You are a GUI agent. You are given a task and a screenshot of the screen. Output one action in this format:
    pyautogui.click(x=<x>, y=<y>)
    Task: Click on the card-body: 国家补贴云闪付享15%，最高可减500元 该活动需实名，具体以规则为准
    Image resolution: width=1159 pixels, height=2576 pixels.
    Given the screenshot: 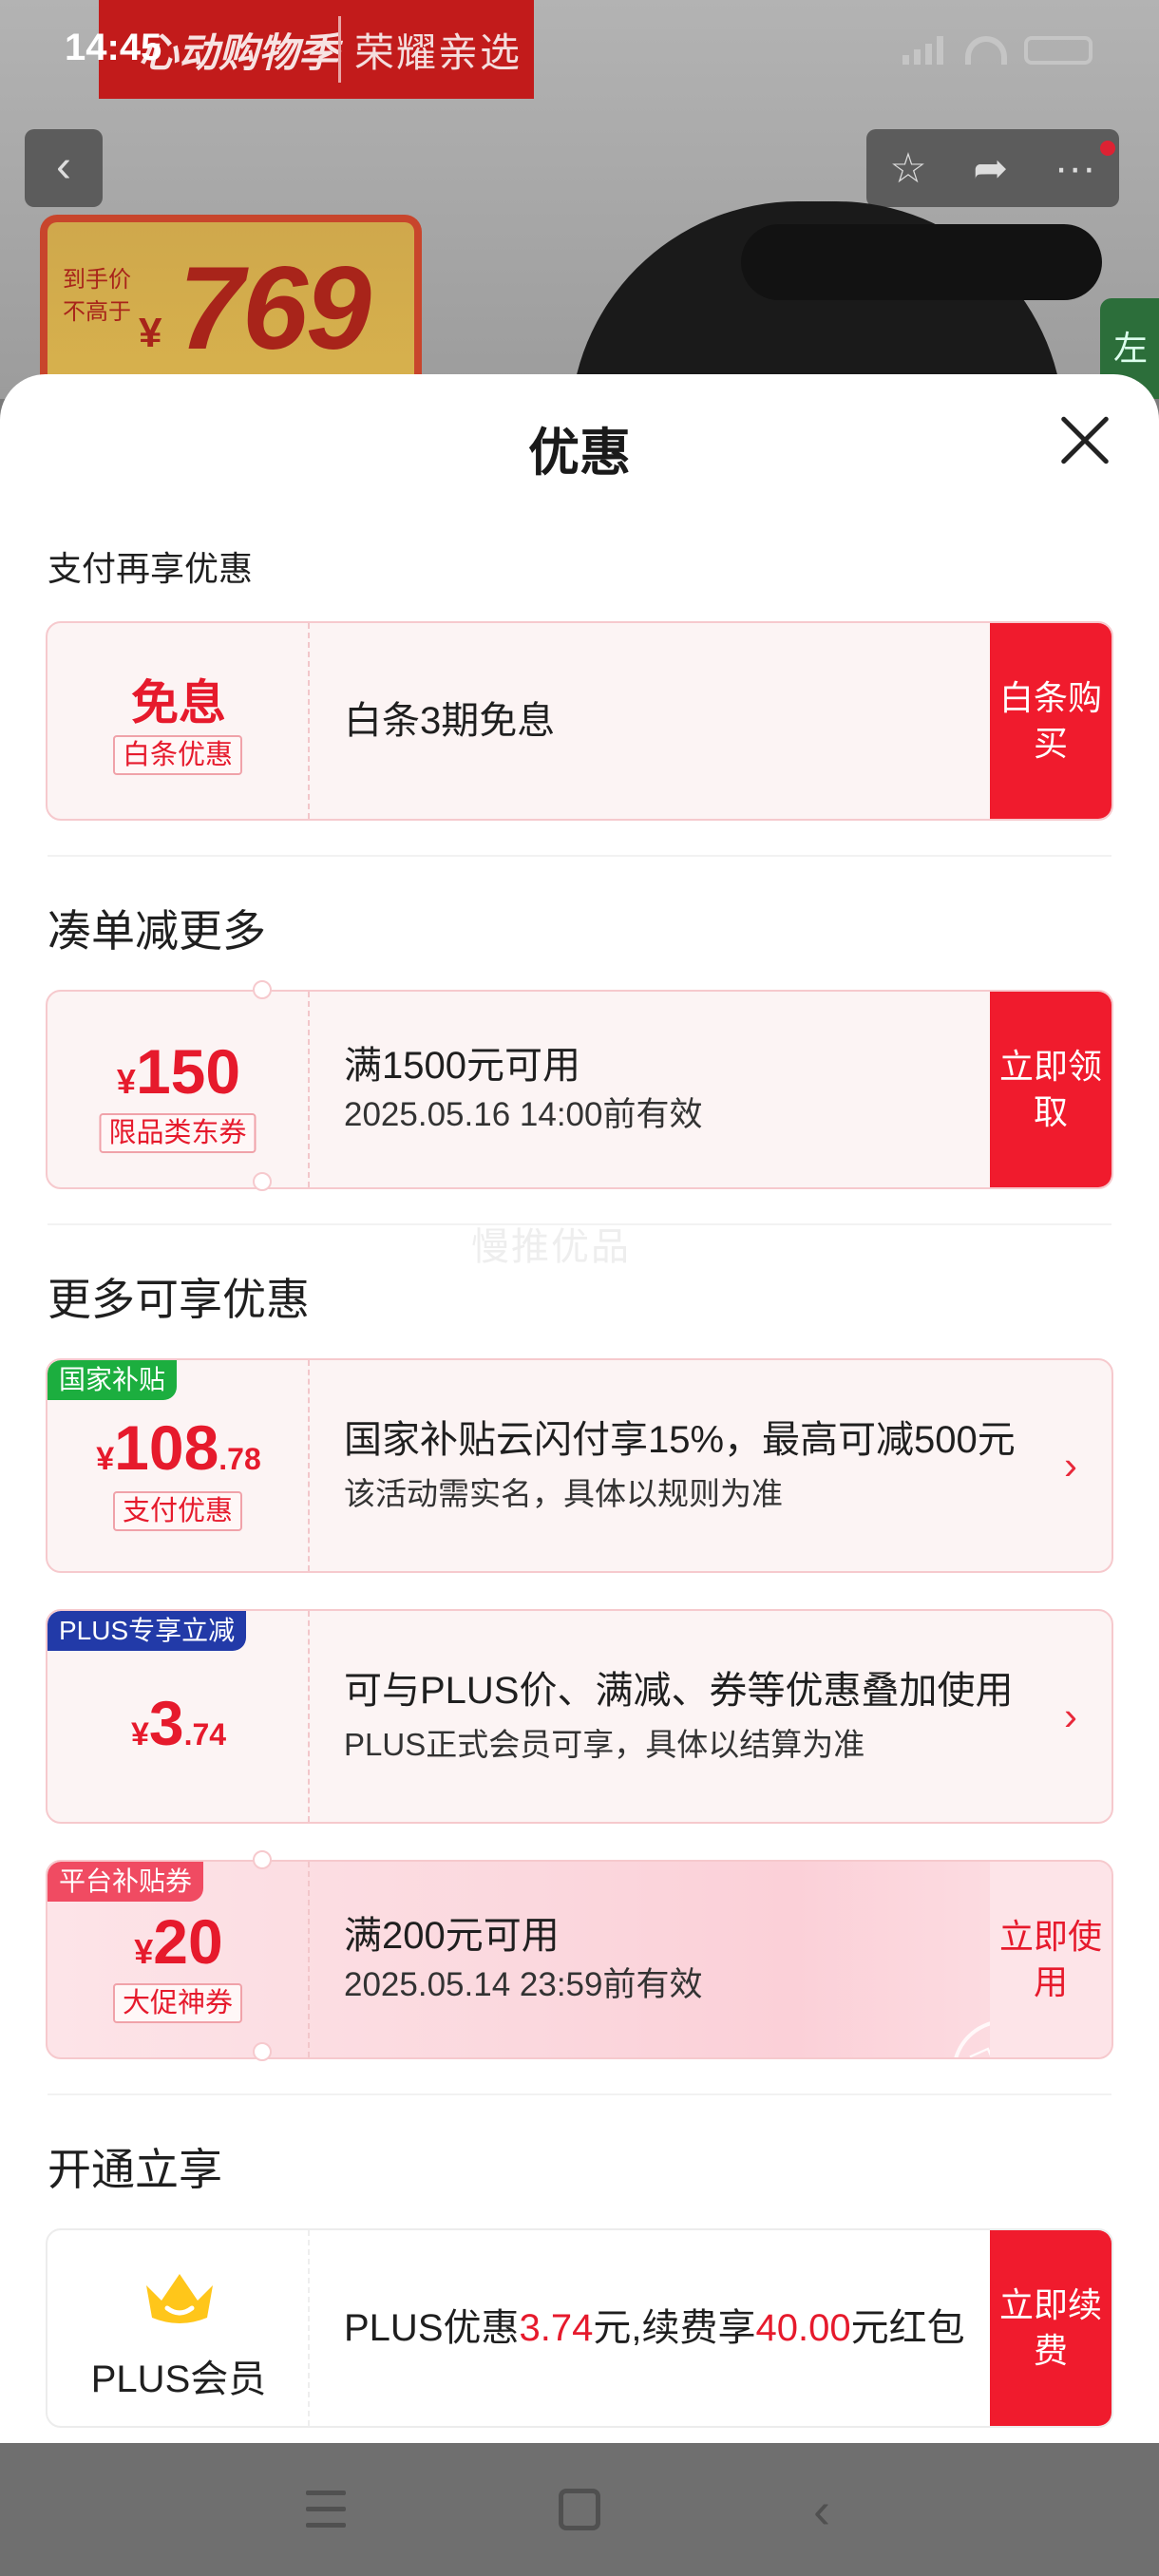 What is the action you would take?
    pyautogui.click(x=690, y=1465)
    